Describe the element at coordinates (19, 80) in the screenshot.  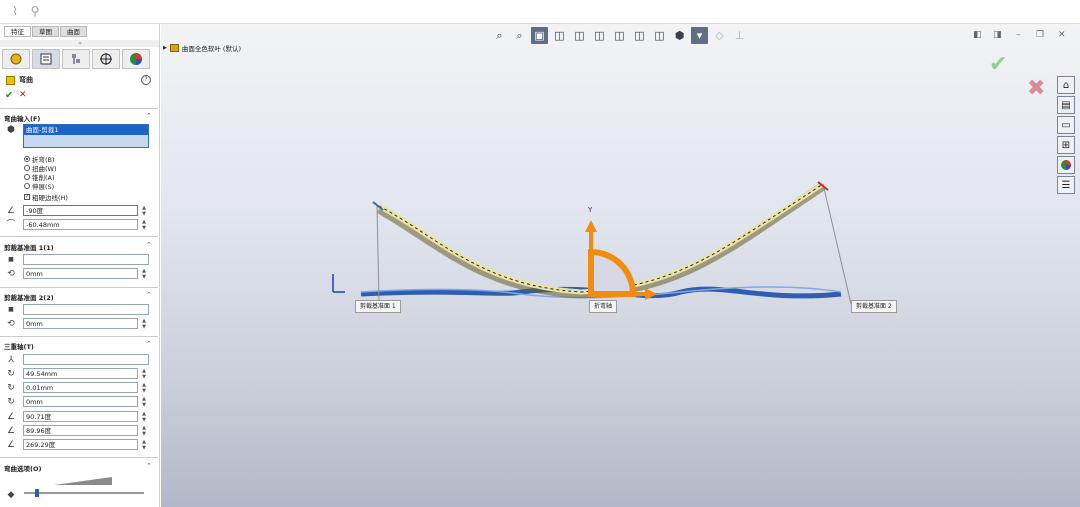
I see `feature-title: 弯曲` at that location.